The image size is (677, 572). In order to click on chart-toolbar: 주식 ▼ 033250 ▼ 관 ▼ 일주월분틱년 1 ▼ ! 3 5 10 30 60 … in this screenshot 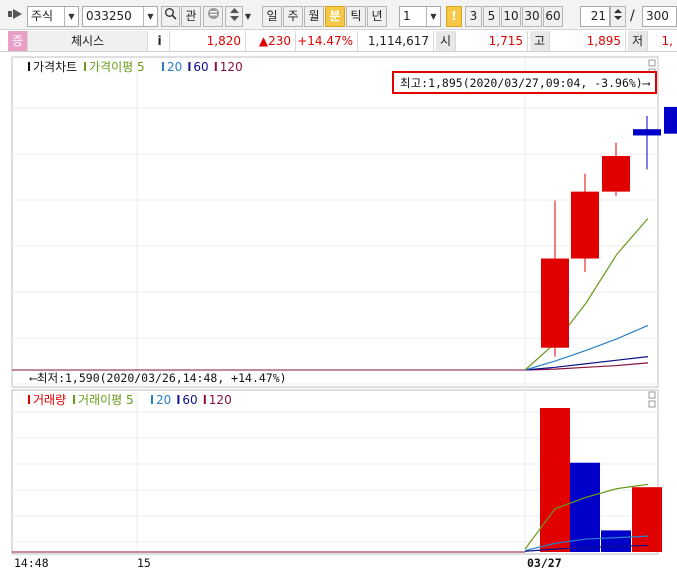, I will do `click(338, 15)`.